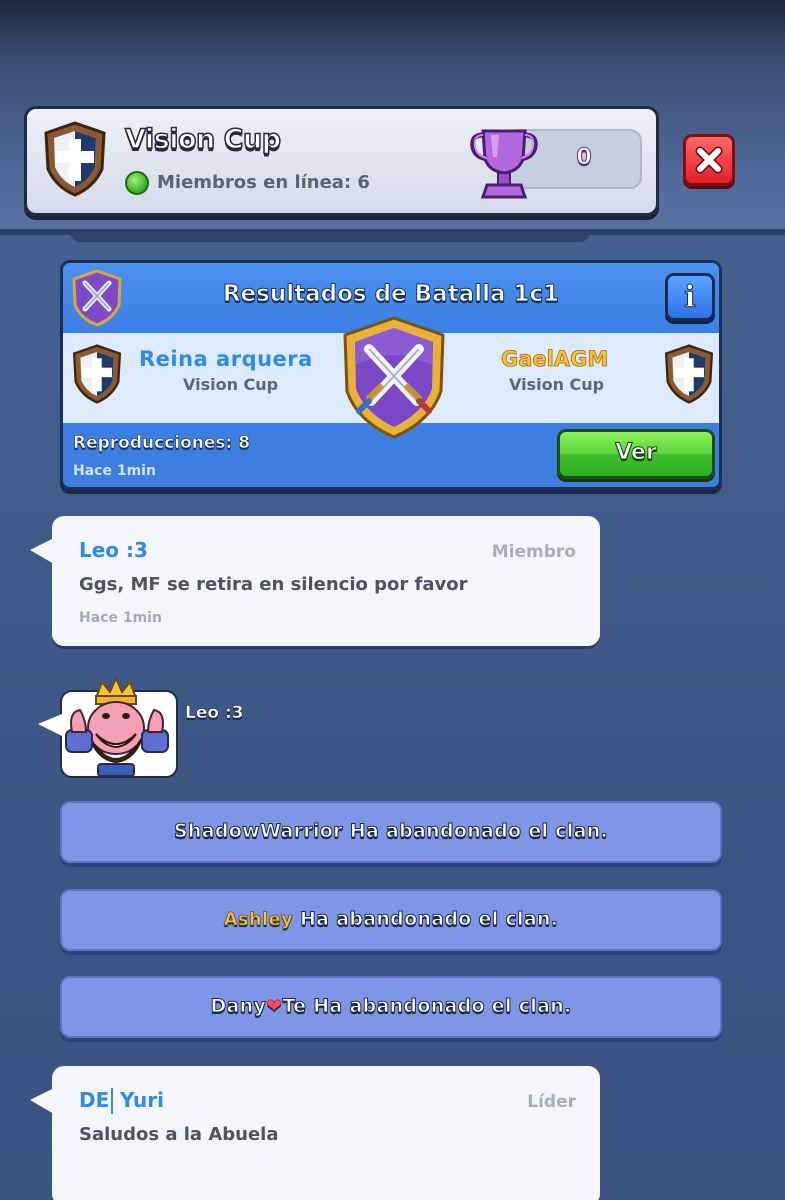  I want to click on king-thumbs-up-emote-icon, so click(117, 726).